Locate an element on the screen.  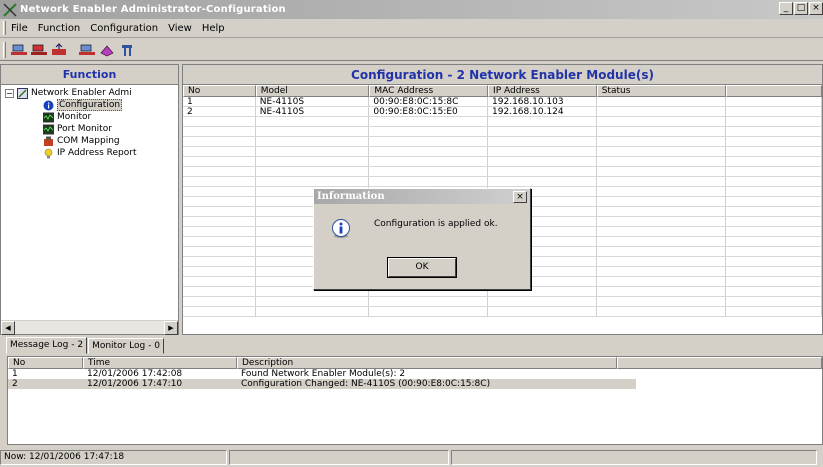
column-header-ip: IP Address is located at coordinates (542, 91).